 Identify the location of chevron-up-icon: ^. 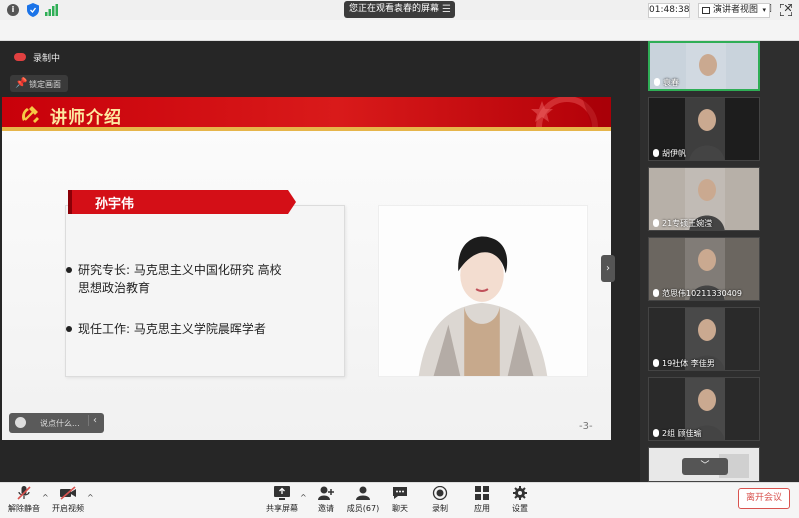
(90, 497).